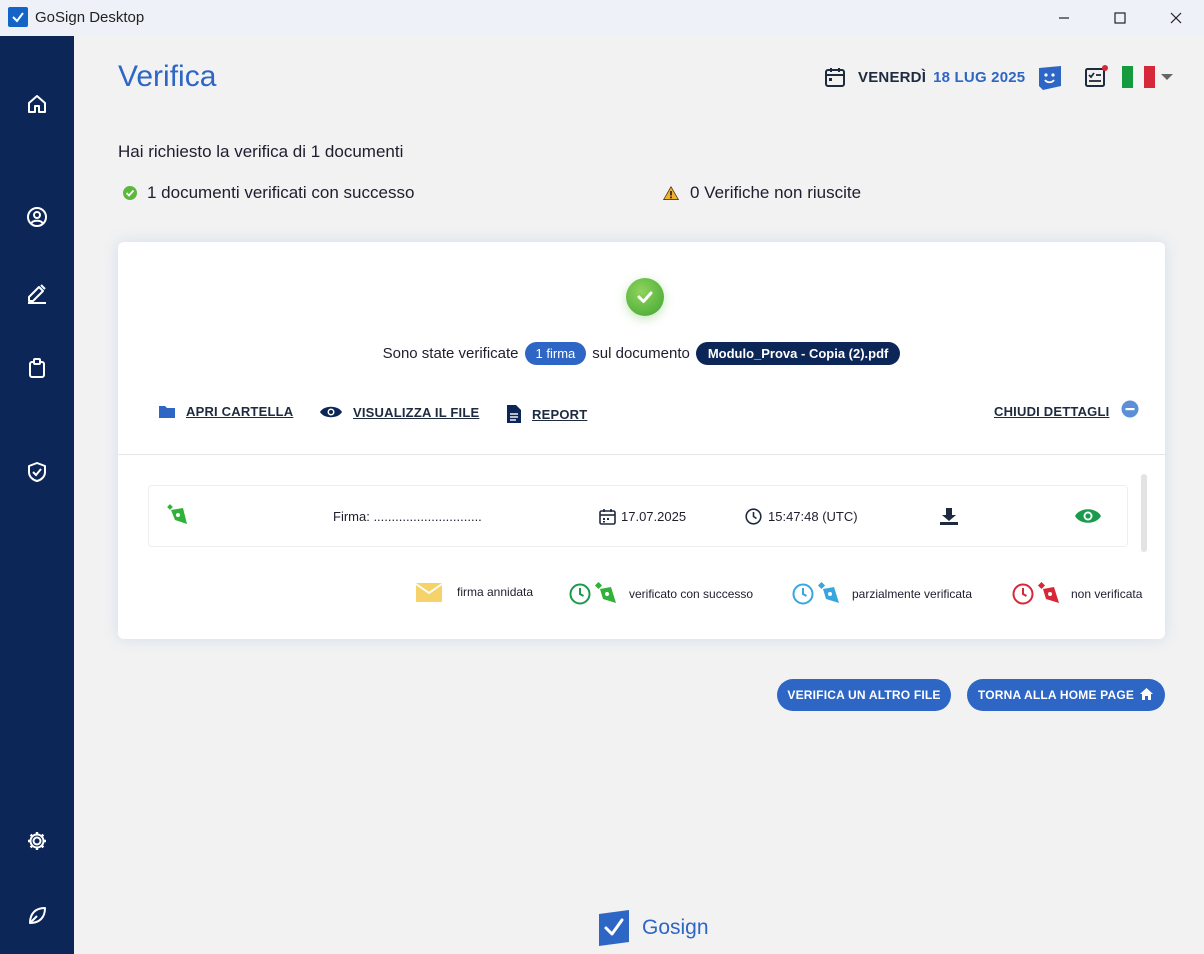  What do you see at coordinates (641, 454) in the screenshot?
I see `card-divider` at bounding box center [641, 454].